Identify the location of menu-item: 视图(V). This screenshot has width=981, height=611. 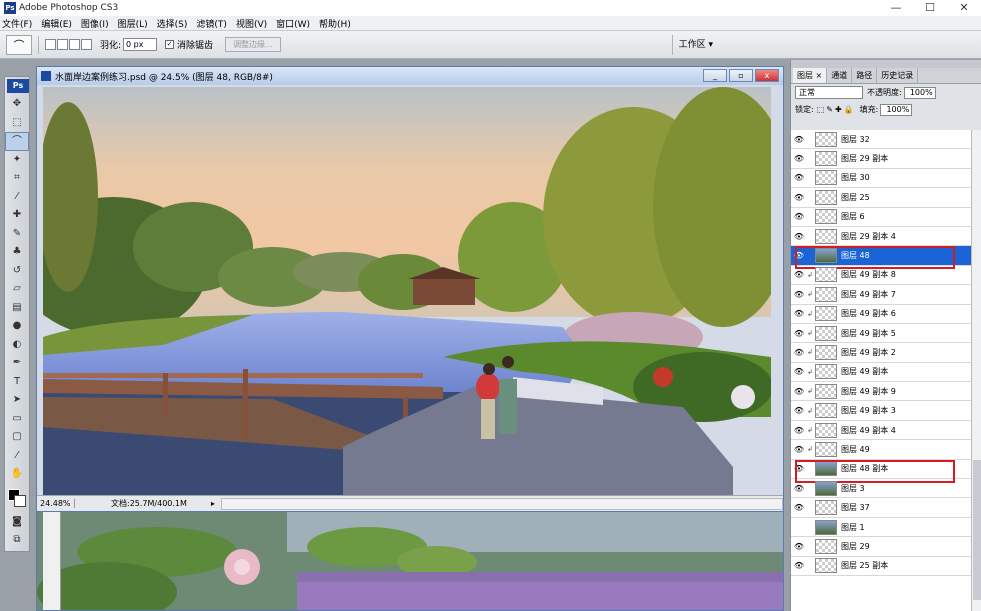
(251, 23).